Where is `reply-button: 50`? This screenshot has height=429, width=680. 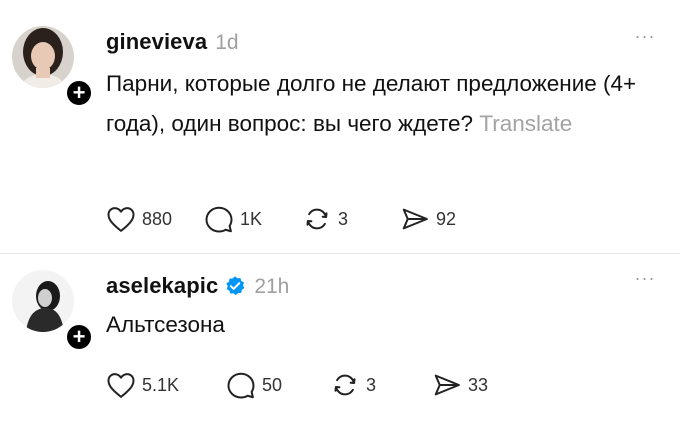 reply-button: 50 is located at coordinates (278, 385).